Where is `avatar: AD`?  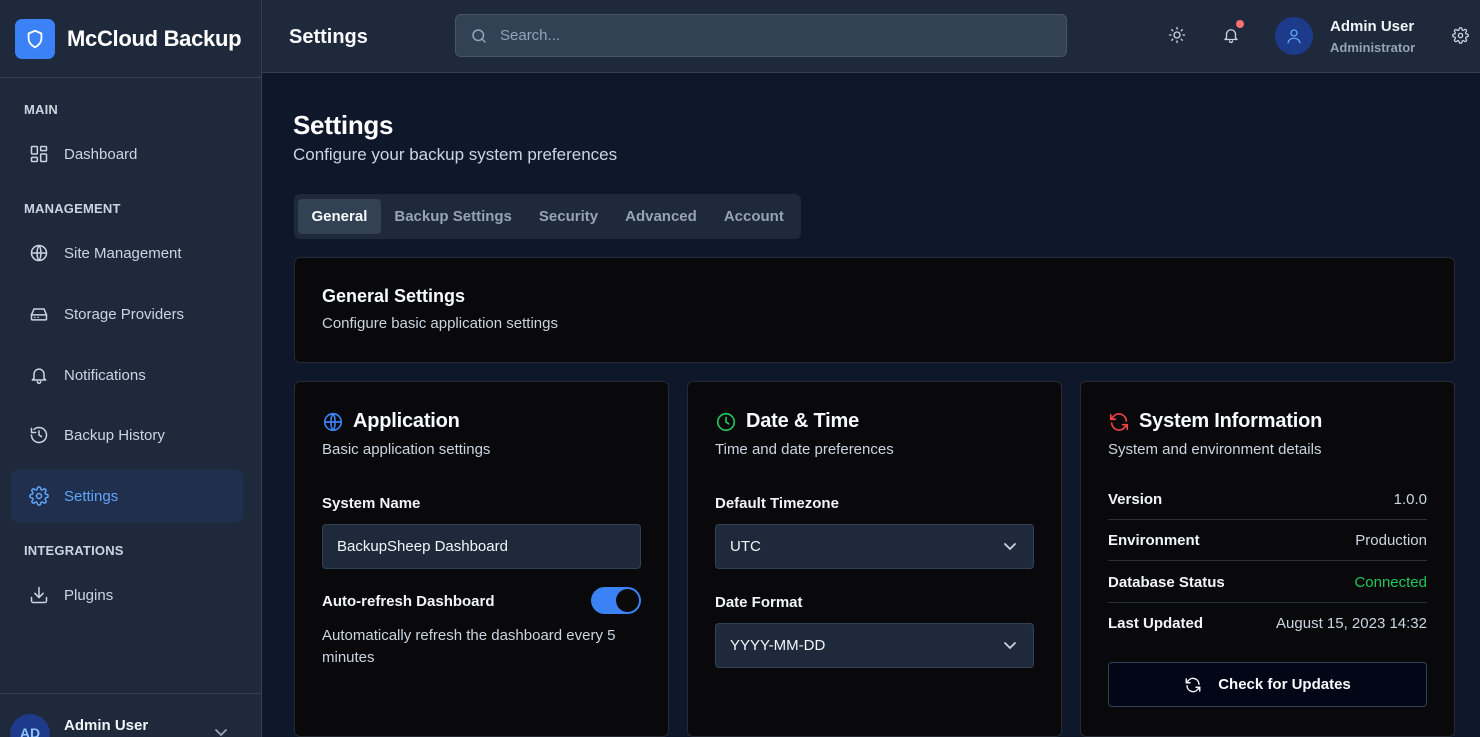 avatar: AD is located at coordinates (30, 725).